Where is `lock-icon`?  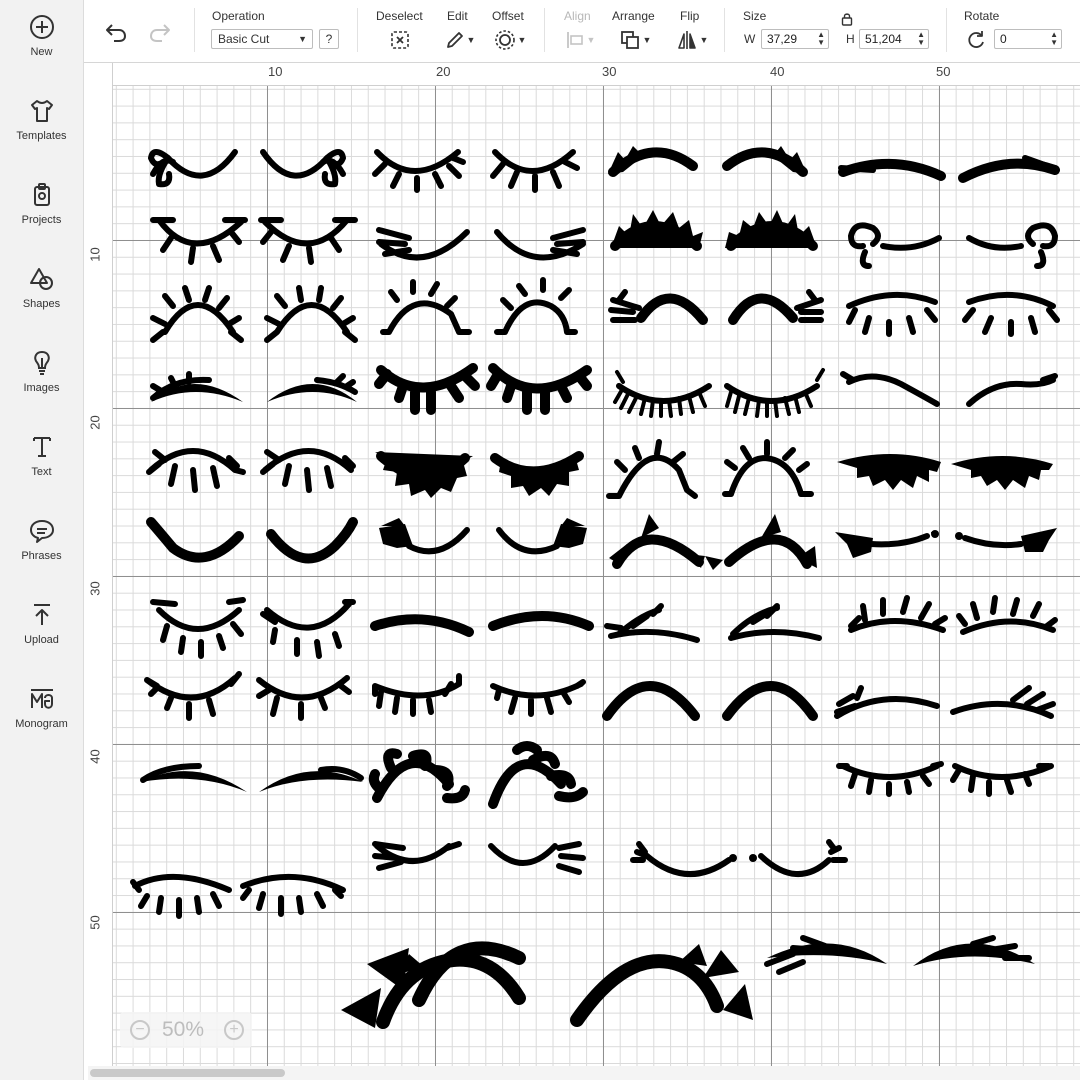
lock-icon is located at coordinates (847, 19).